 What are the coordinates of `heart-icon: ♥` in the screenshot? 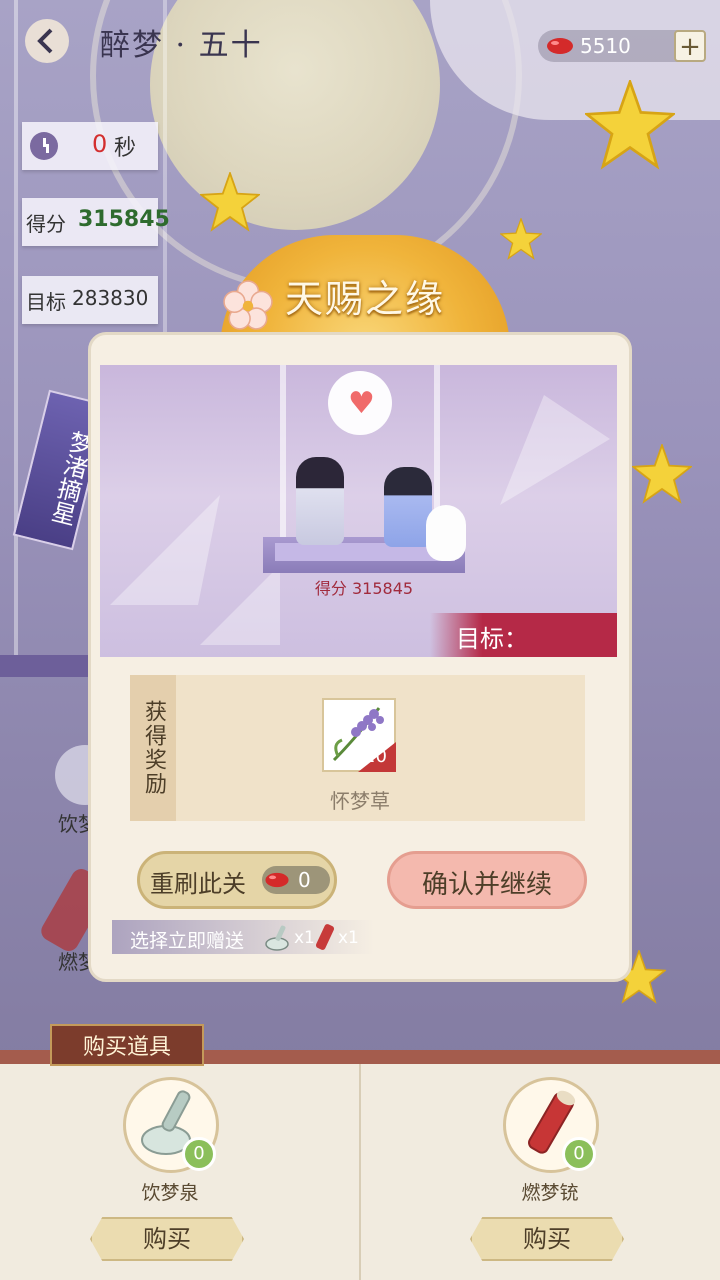 It's located at (361, 403).